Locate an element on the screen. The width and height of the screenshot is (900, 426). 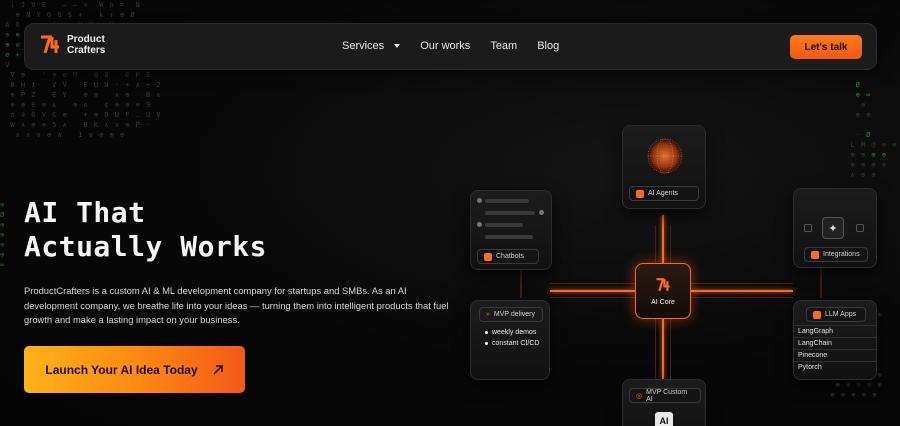
lets-talk-button: Let's talk is located at coordinates (826, 47).